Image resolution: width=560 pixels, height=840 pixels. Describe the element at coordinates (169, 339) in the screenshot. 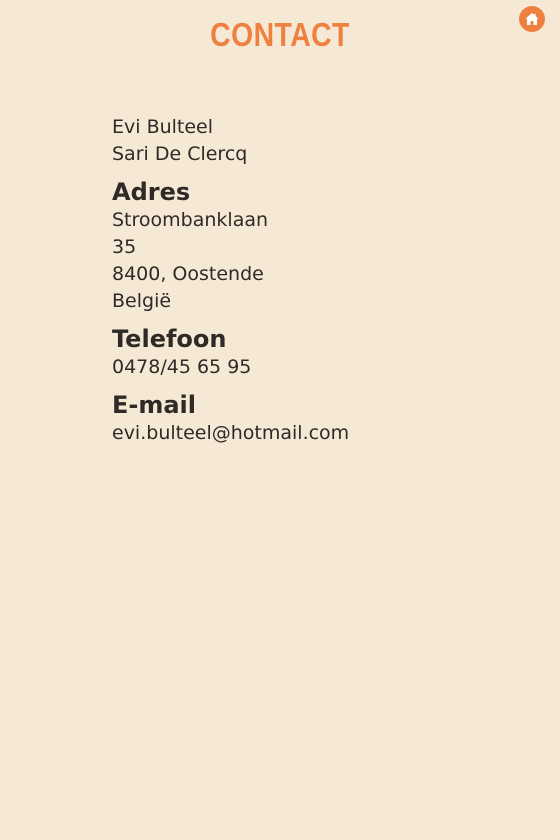

I see `phone-heading: Telefoon` at that location.